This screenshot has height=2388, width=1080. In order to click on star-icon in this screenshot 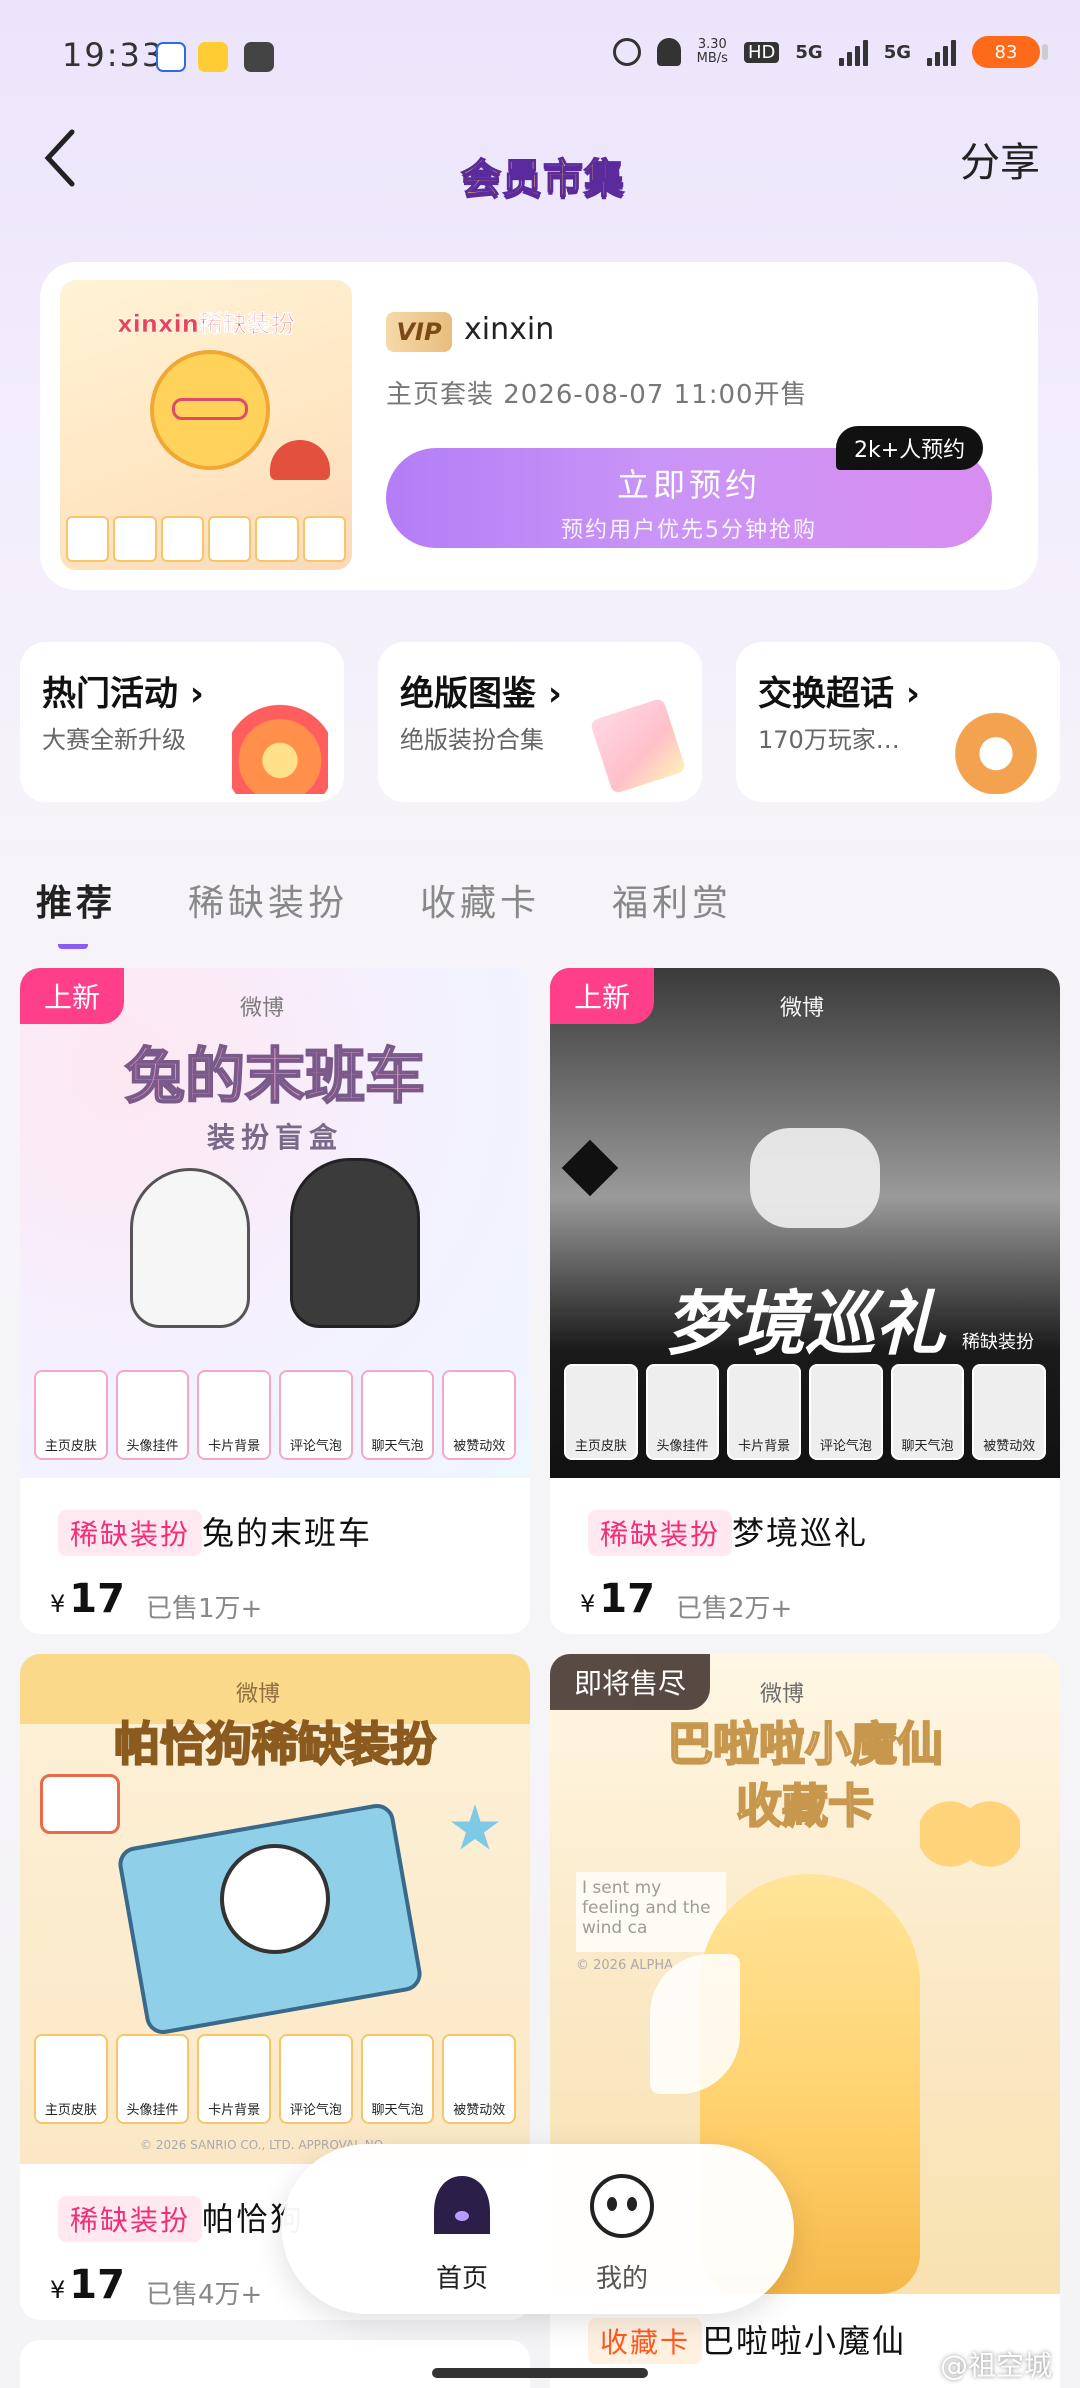, I will do `click(475, 1827)`.